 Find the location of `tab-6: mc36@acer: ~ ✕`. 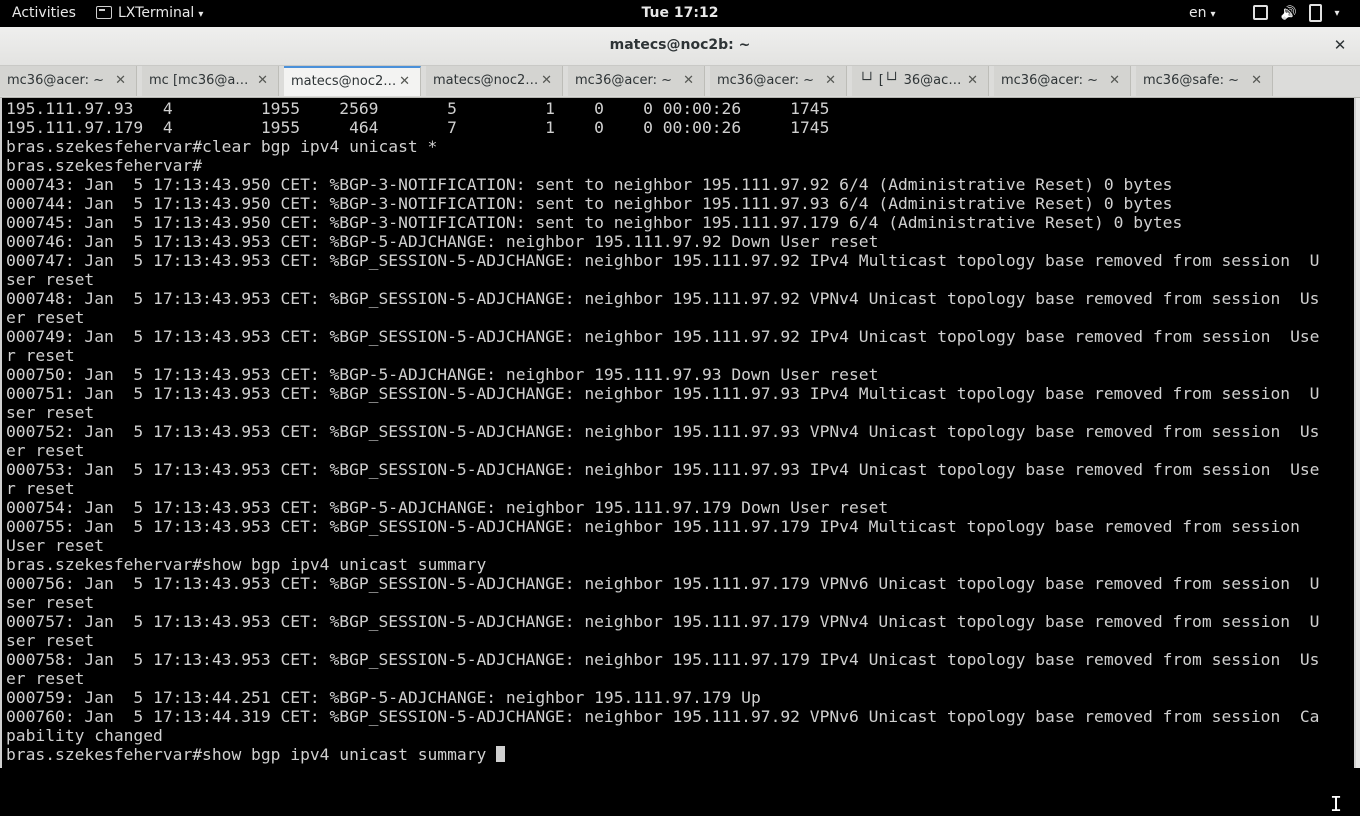

tab-6: mc36@acer: ~ ✕ is located at coordinates (778, 81).